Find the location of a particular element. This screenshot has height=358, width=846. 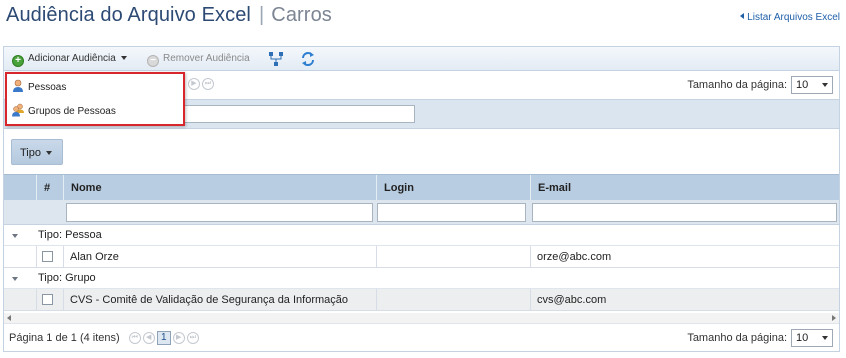

column-email: E-mail is located at coordinates (684, 188).